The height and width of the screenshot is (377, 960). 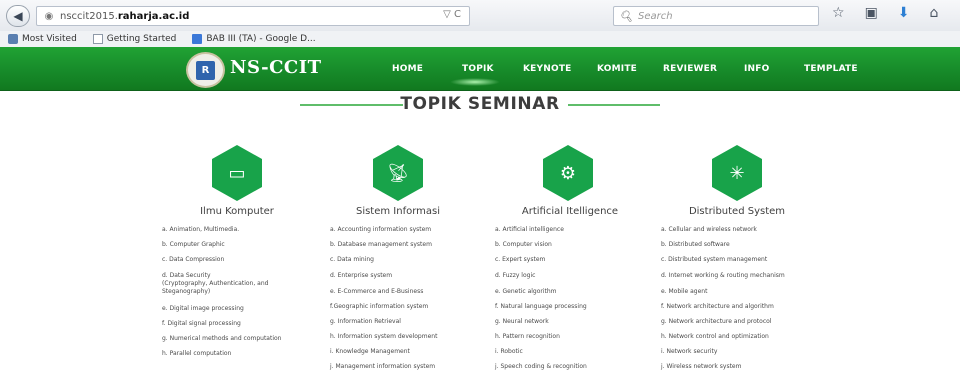 What do you see at coordinates (475, 82) in the screenshot?
I see `active-nav-indicator` at bounding box center [475, 82].